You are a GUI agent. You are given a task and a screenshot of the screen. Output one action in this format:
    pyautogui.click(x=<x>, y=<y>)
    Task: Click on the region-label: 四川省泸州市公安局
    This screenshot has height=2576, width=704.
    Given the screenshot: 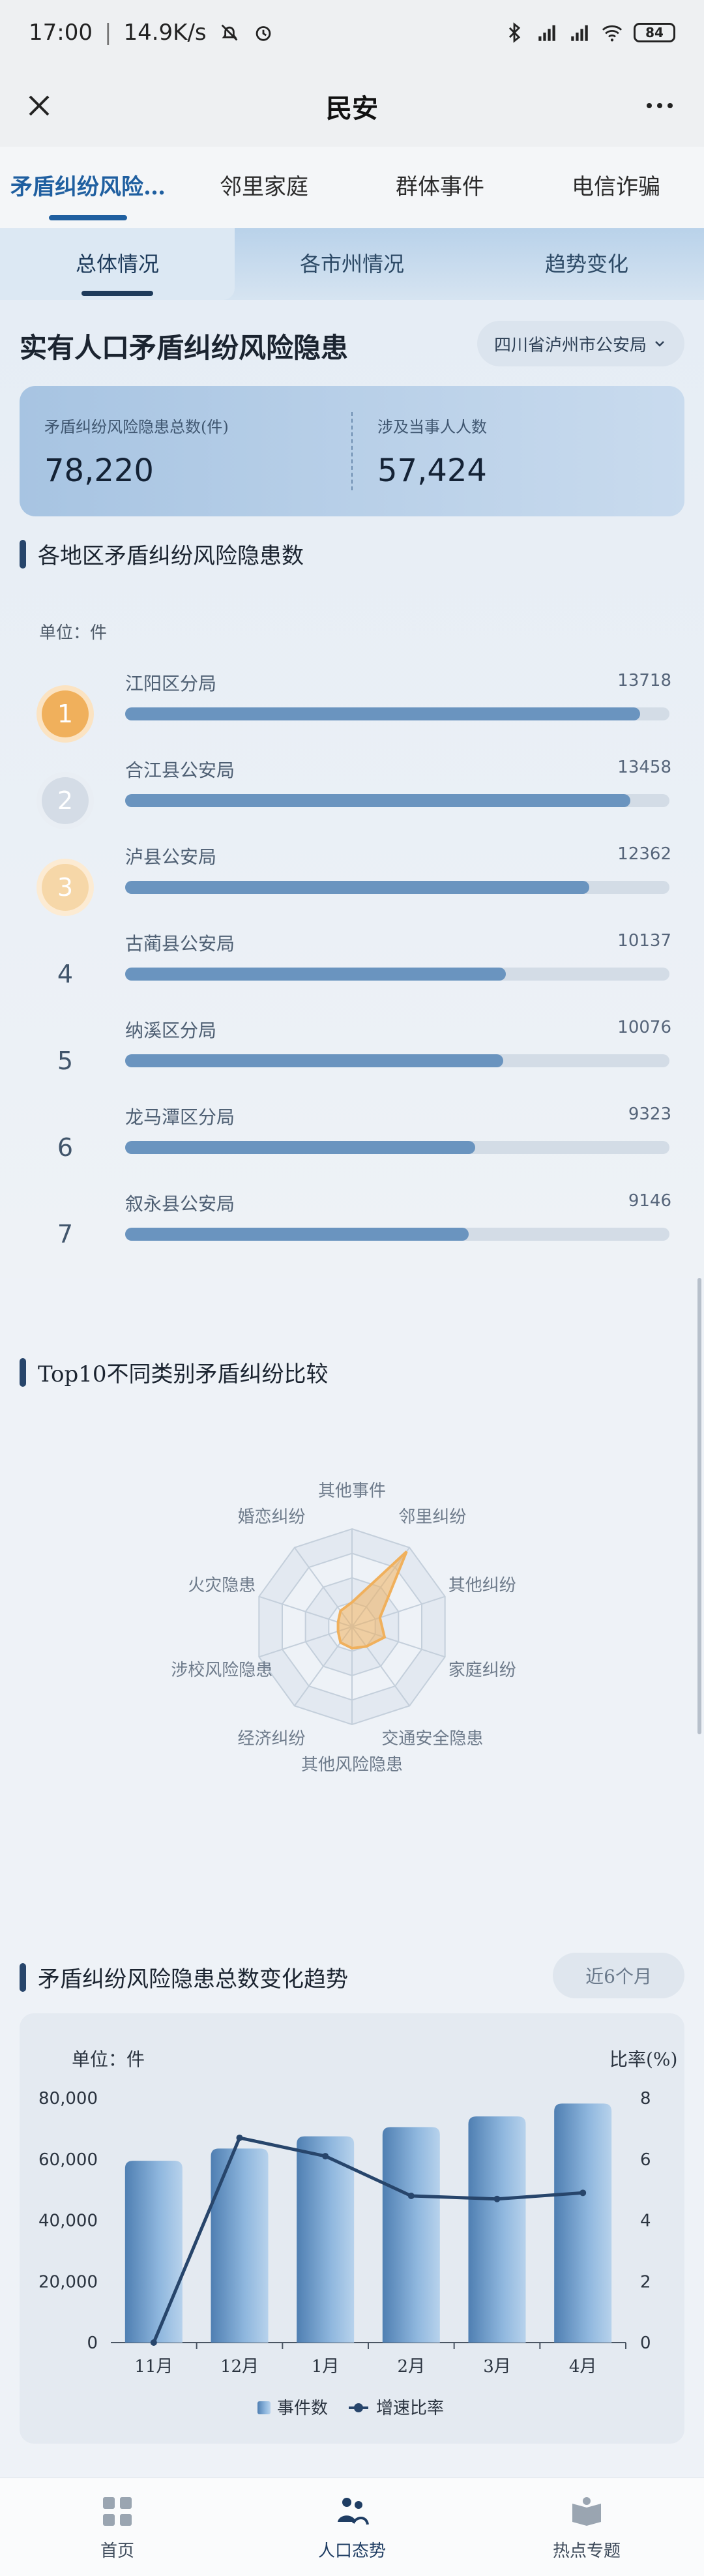 What is the action you would take?
    pyautogui.click(x=570, y=345)
    